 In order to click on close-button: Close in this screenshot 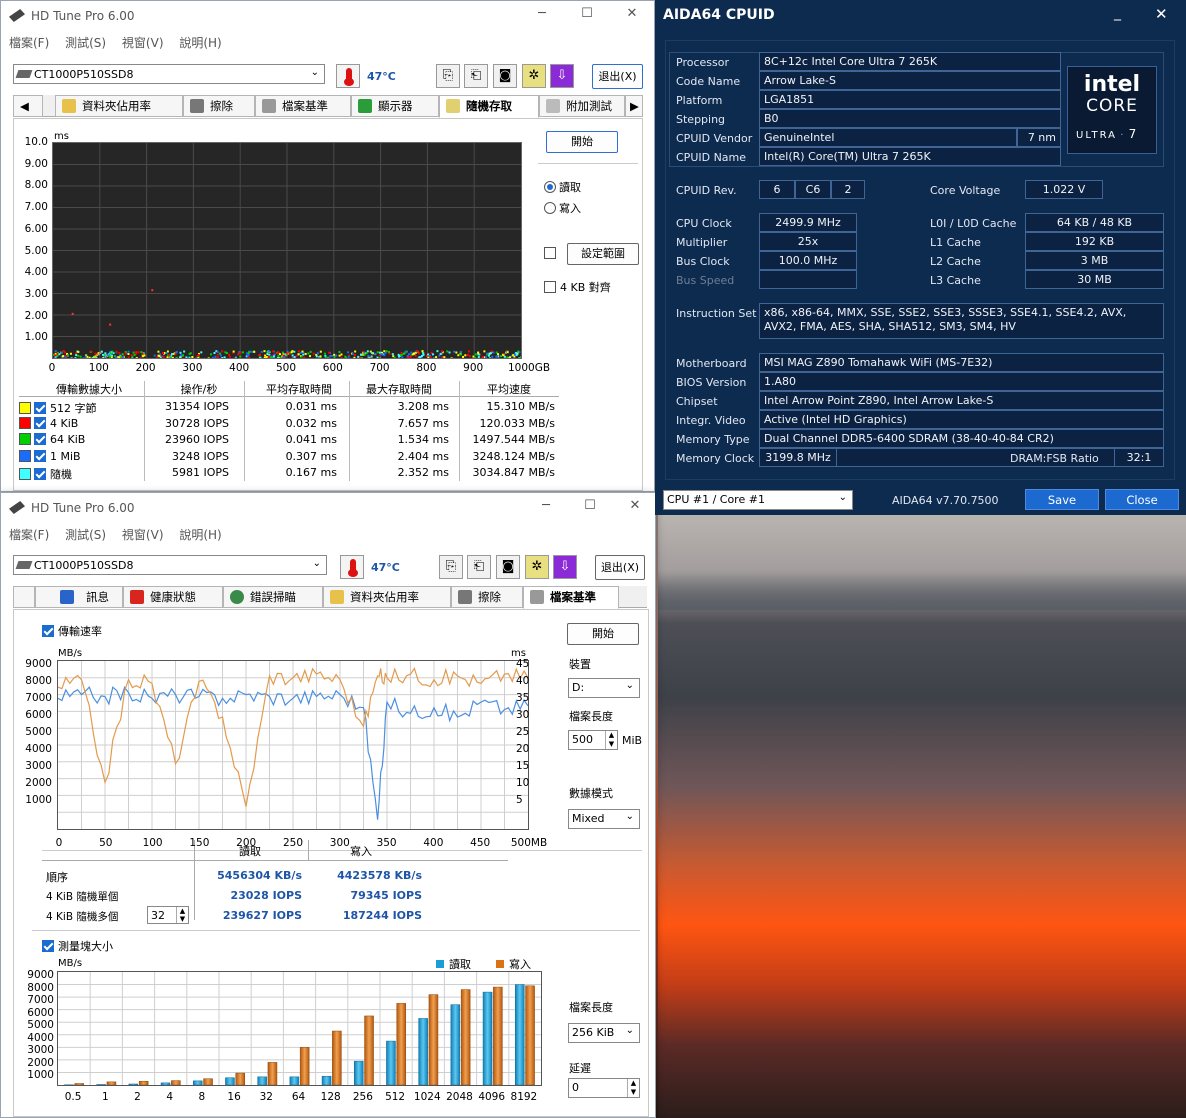, I will do `click(1142, 499)`.